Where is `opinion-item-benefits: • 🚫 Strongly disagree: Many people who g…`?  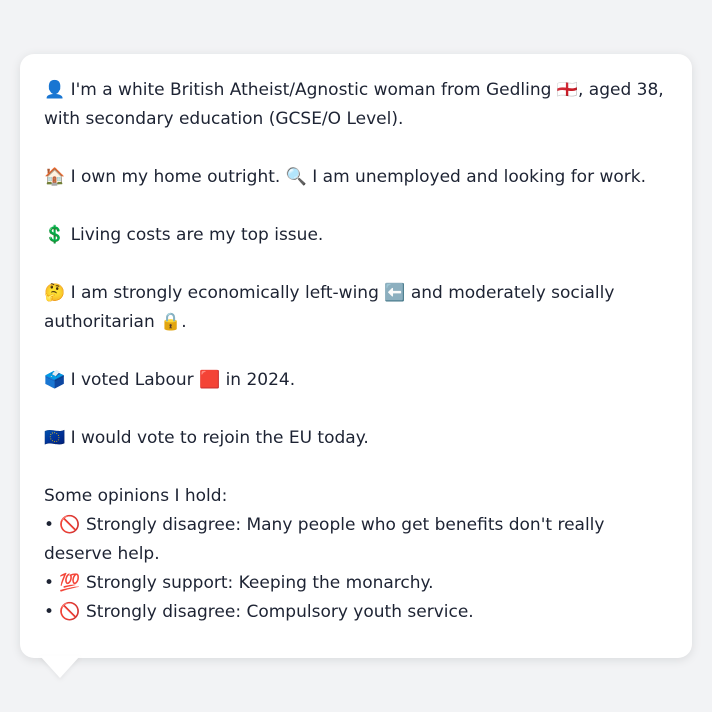 opinion-item-benefits: • 🚫 Strongly disagree: Many people who g… is located at coordinates (324, 539).